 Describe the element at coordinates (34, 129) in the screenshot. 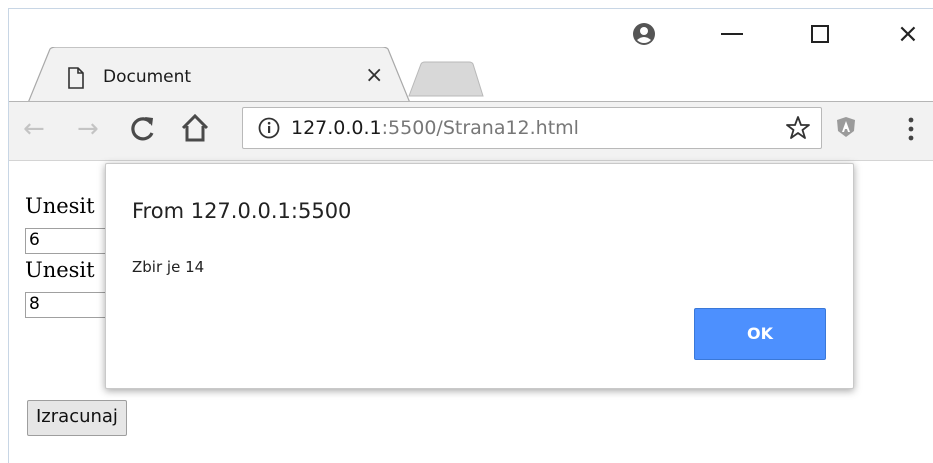

I see `back-icon: ←` at that location.